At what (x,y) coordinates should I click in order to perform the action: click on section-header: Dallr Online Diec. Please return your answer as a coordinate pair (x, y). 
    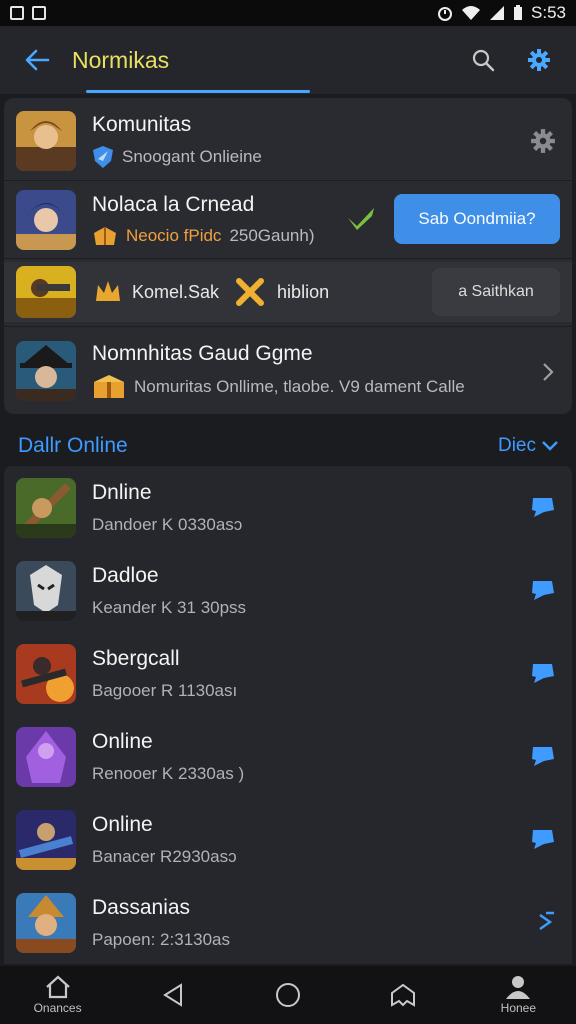
    Looking at the image, I should click on (288, 446).